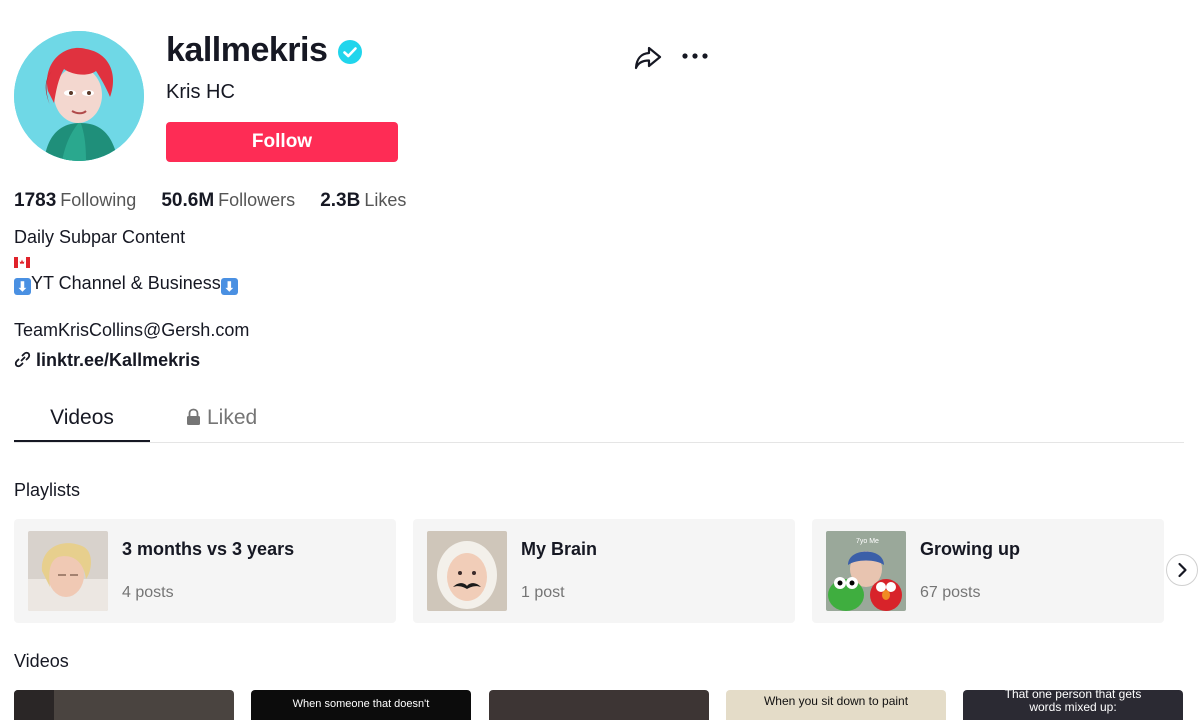 Image resolution: width=1200 pixels, height=720 pixels. I want to click on thumbnail-caption: 7yo Me, so click(867, 541).